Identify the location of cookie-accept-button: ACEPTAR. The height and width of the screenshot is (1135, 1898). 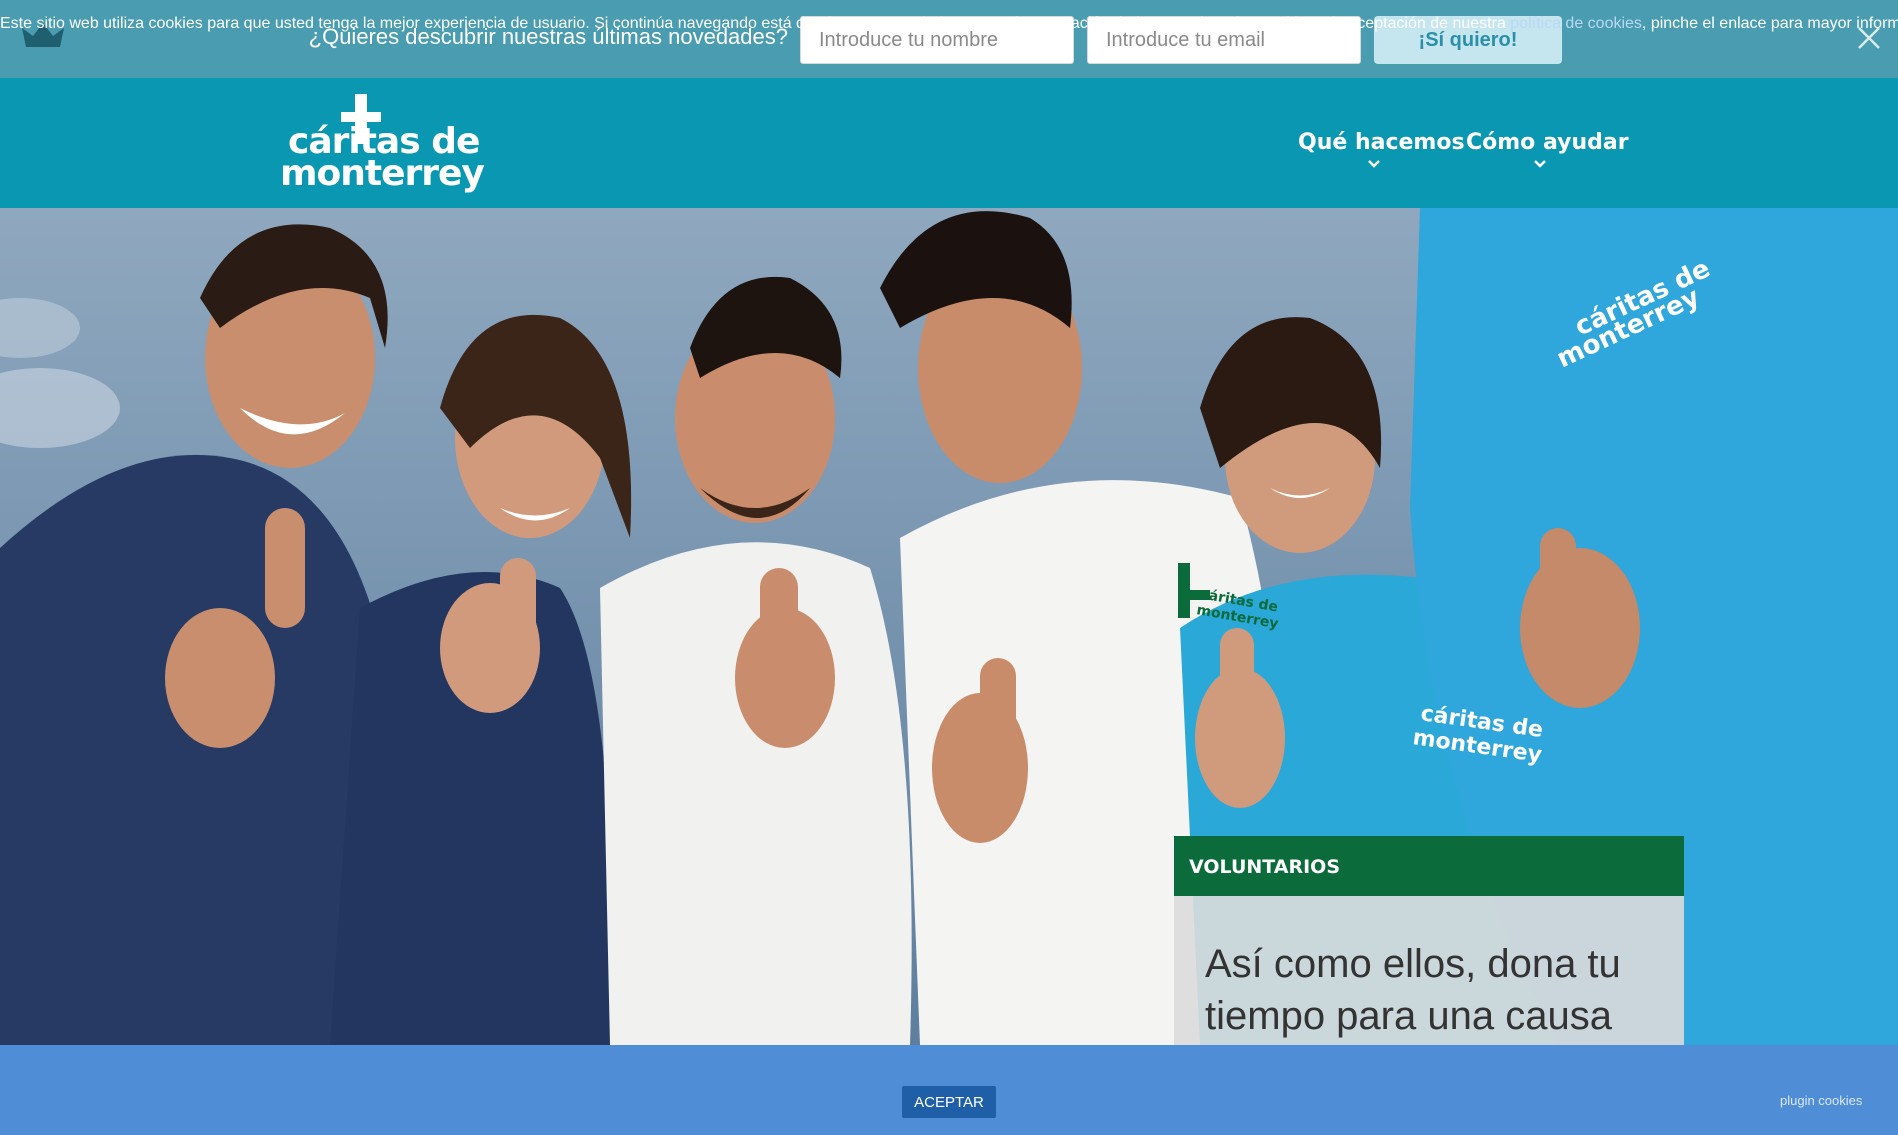
(949, 1102).